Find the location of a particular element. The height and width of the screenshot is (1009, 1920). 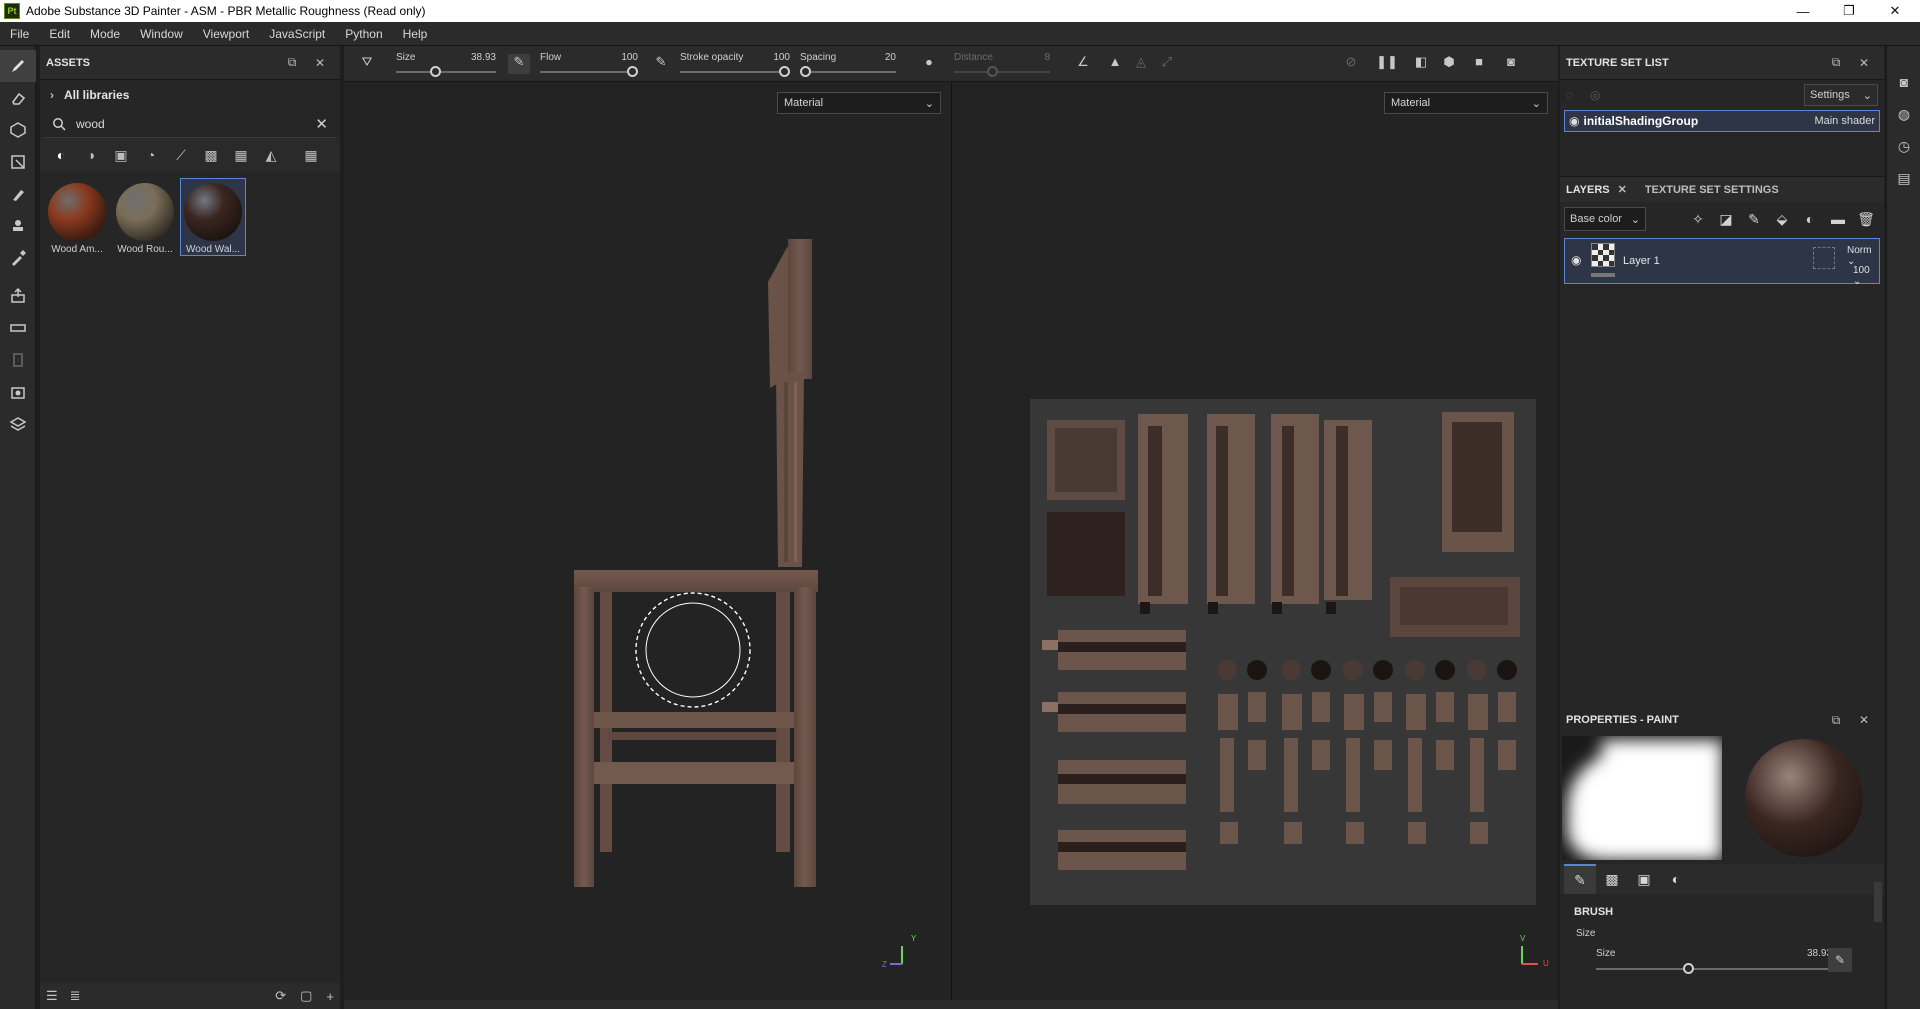

layer-item: ◉ Layer 1 Norm ⌄ 100 ⌄ is located at coordinates (1722, 262).